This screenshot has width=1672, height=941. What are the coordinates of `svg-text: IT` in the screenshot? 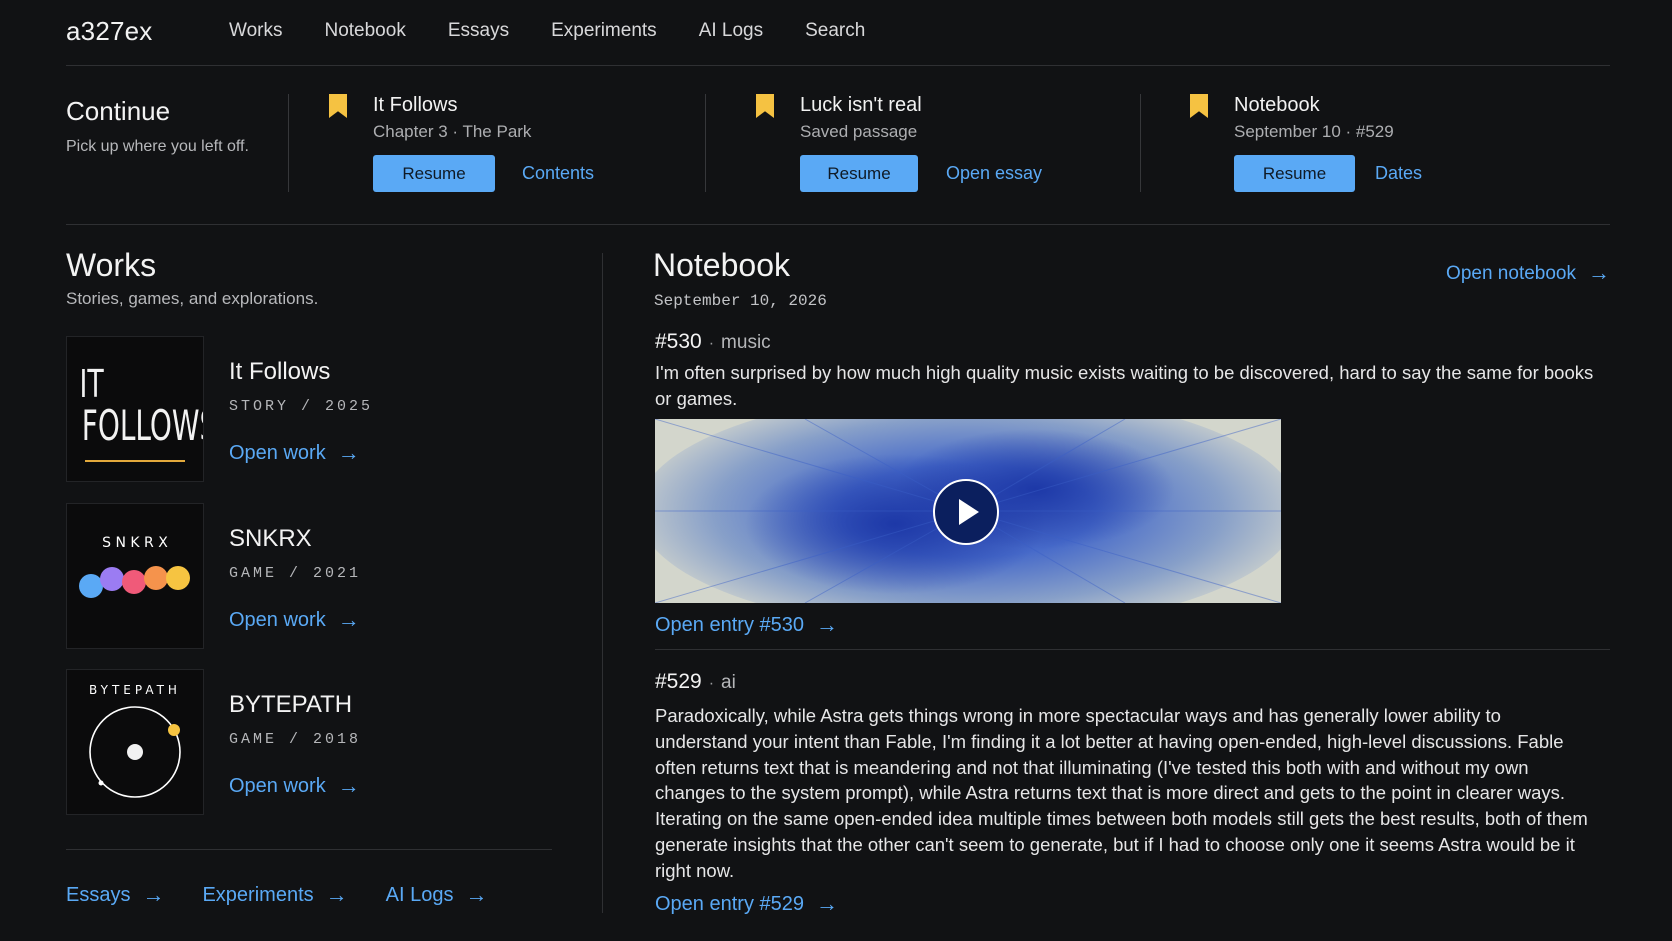 It's located at (91, 384).